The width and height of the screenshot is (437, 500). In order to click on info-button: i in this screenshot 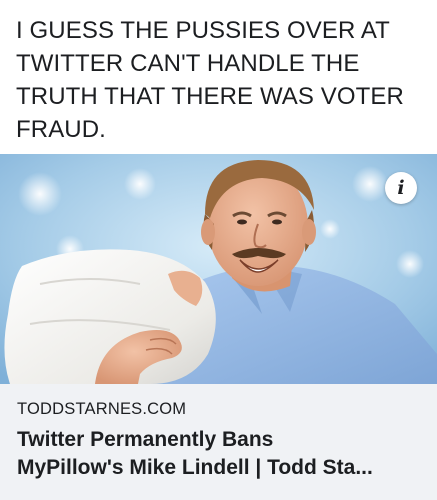, I will do `click(401, 188)`.